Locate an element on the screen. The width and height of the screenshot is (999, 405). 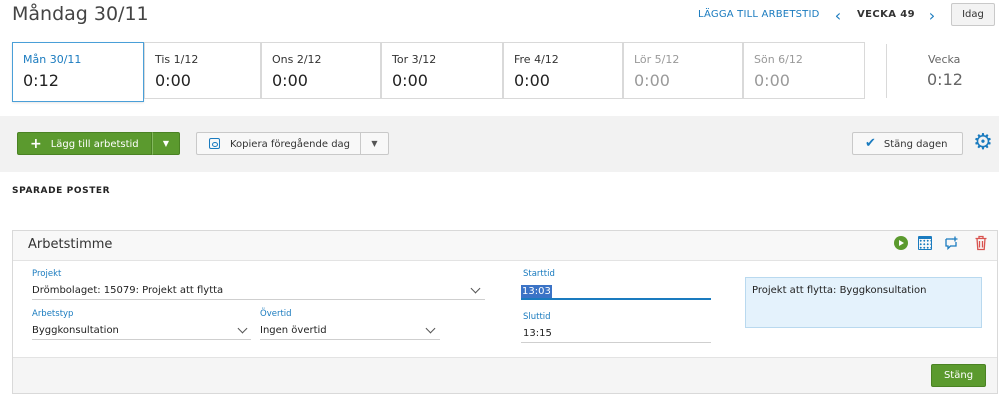
day-name: Sön 6/12 is located at coordinates (778, 59).